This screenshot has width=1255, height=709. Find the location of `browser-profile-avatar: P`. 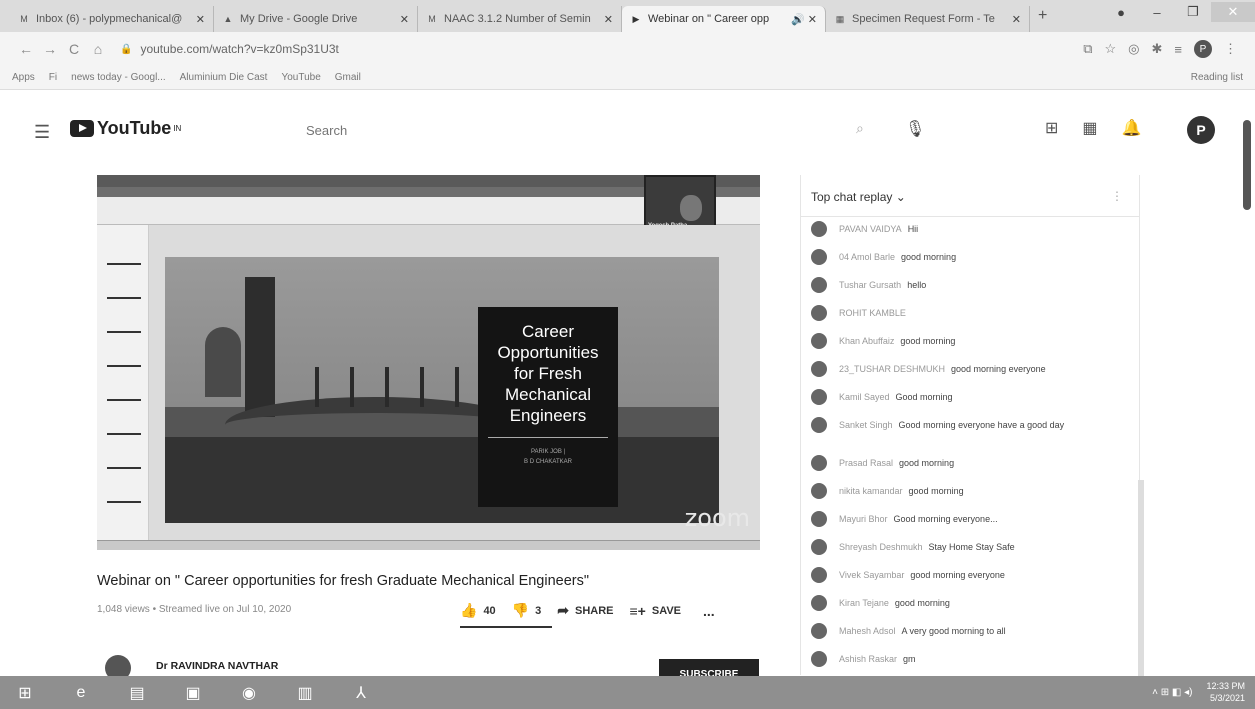

browser-profile-avatar: P is located at coordinates (1203, 49).